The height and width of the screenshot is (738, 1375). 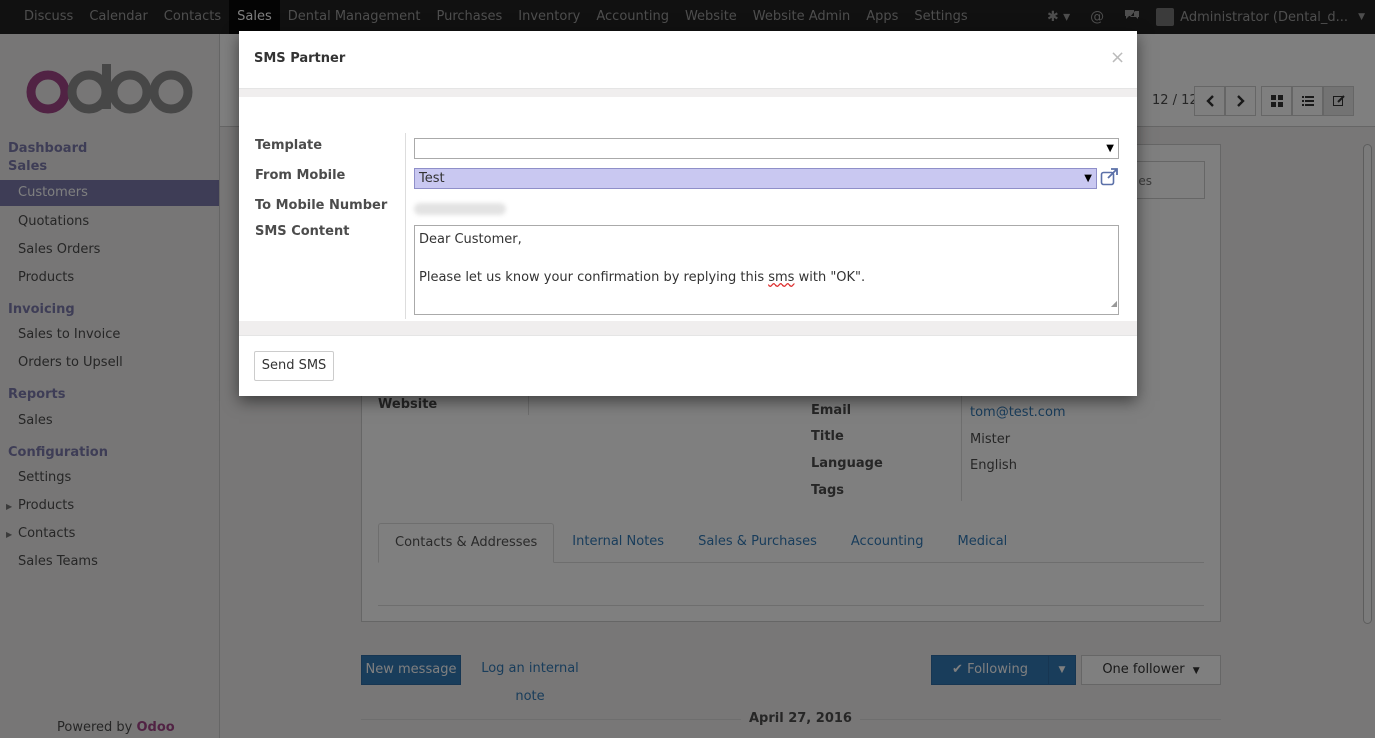 I want to click on send-sms-button: Send SMS, so click(x=294, y=366).